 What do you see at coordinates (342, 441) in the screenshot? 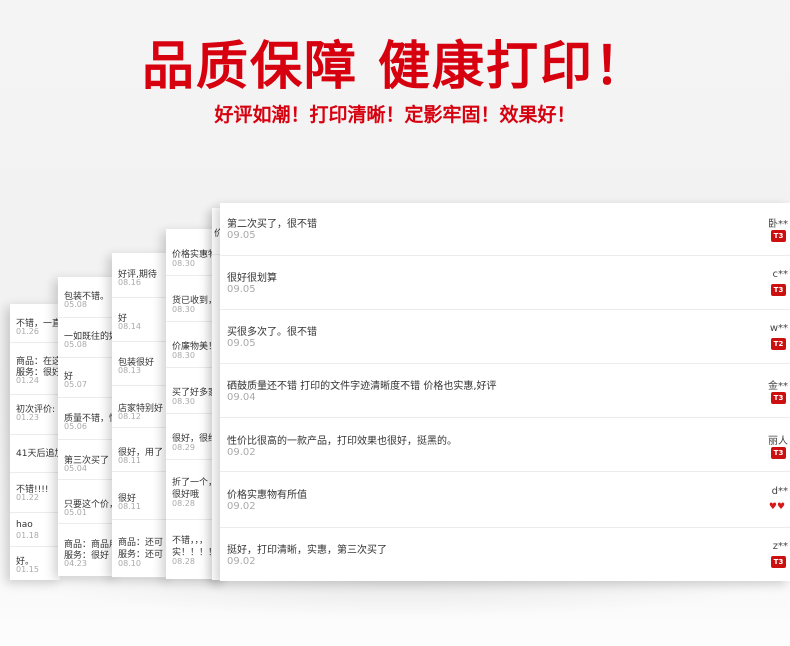
I see `review-text: 性价比很高的一款产品，打印效果也很好，挺黑的。` at bounding box center [342, 441].